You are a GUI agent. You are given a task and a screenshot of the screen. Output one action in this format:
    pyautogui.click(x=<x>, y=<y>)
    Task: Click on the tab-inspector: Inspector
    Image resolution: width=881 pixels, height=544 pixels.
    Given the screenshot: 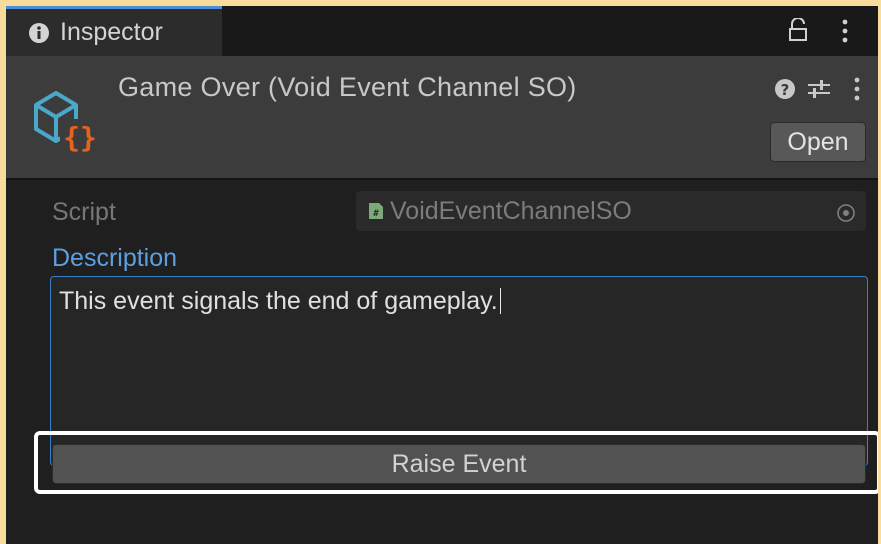 What is the action you would take?
    pyautogui.click(x=114, y=31)
    